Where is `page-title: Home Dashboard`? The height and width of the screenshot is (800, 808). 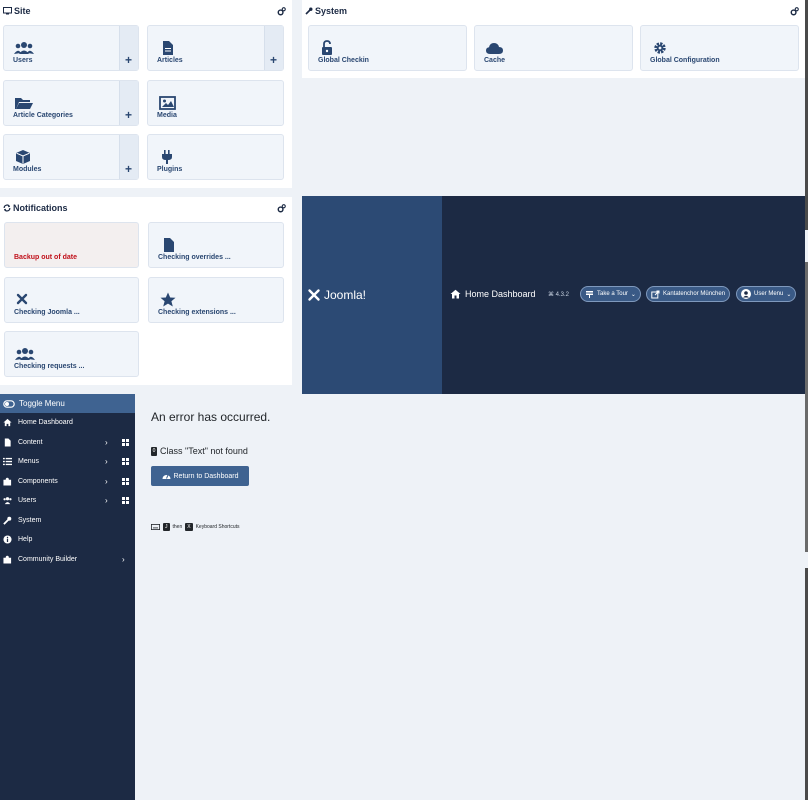
page-title: Home Dashboard is located at coordinates (493, 294).